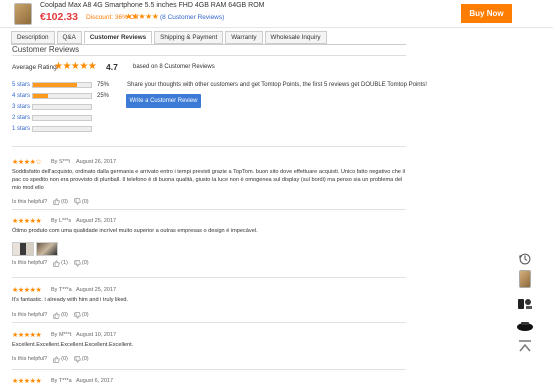 Image resolution: width=553 pixels, height=389 pixels. What do you see at coordinates (22, 85) in the screenshot?
I see `rating-row-label: 5 stars` at bounding box center [22, 85].